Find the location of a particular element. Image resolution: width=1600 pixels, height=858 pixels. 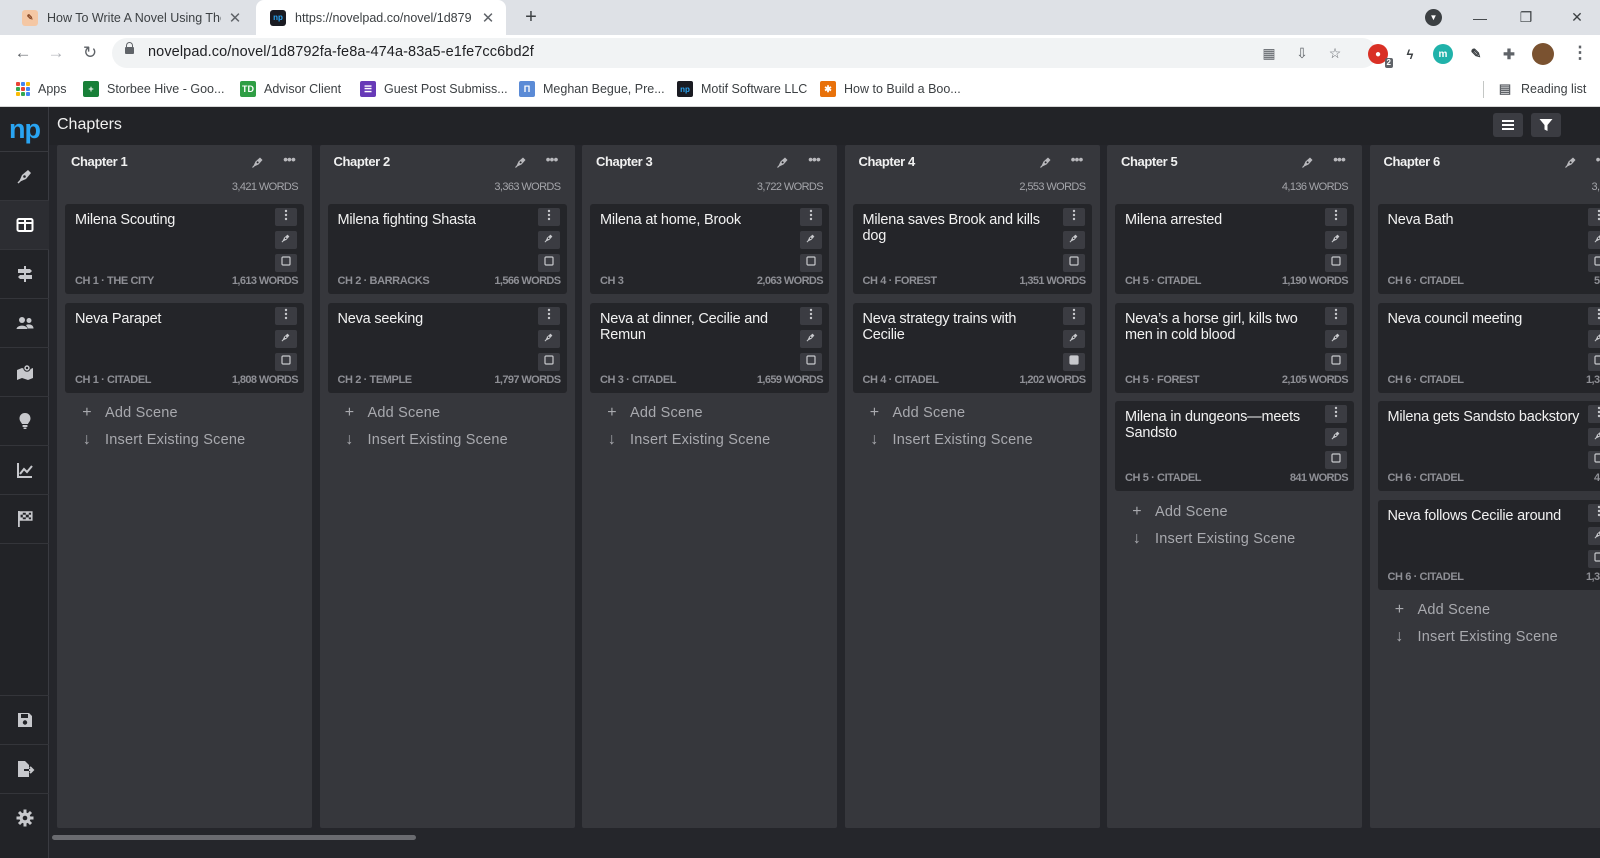

tab-search-icon: ▼ is located at coordinates (1433, 17).